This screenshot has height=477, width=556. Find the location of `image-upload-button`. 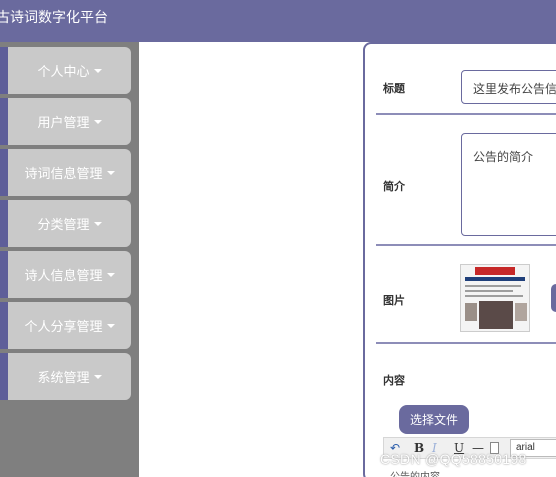

image-upload-button is located at coordinates (553, 298).